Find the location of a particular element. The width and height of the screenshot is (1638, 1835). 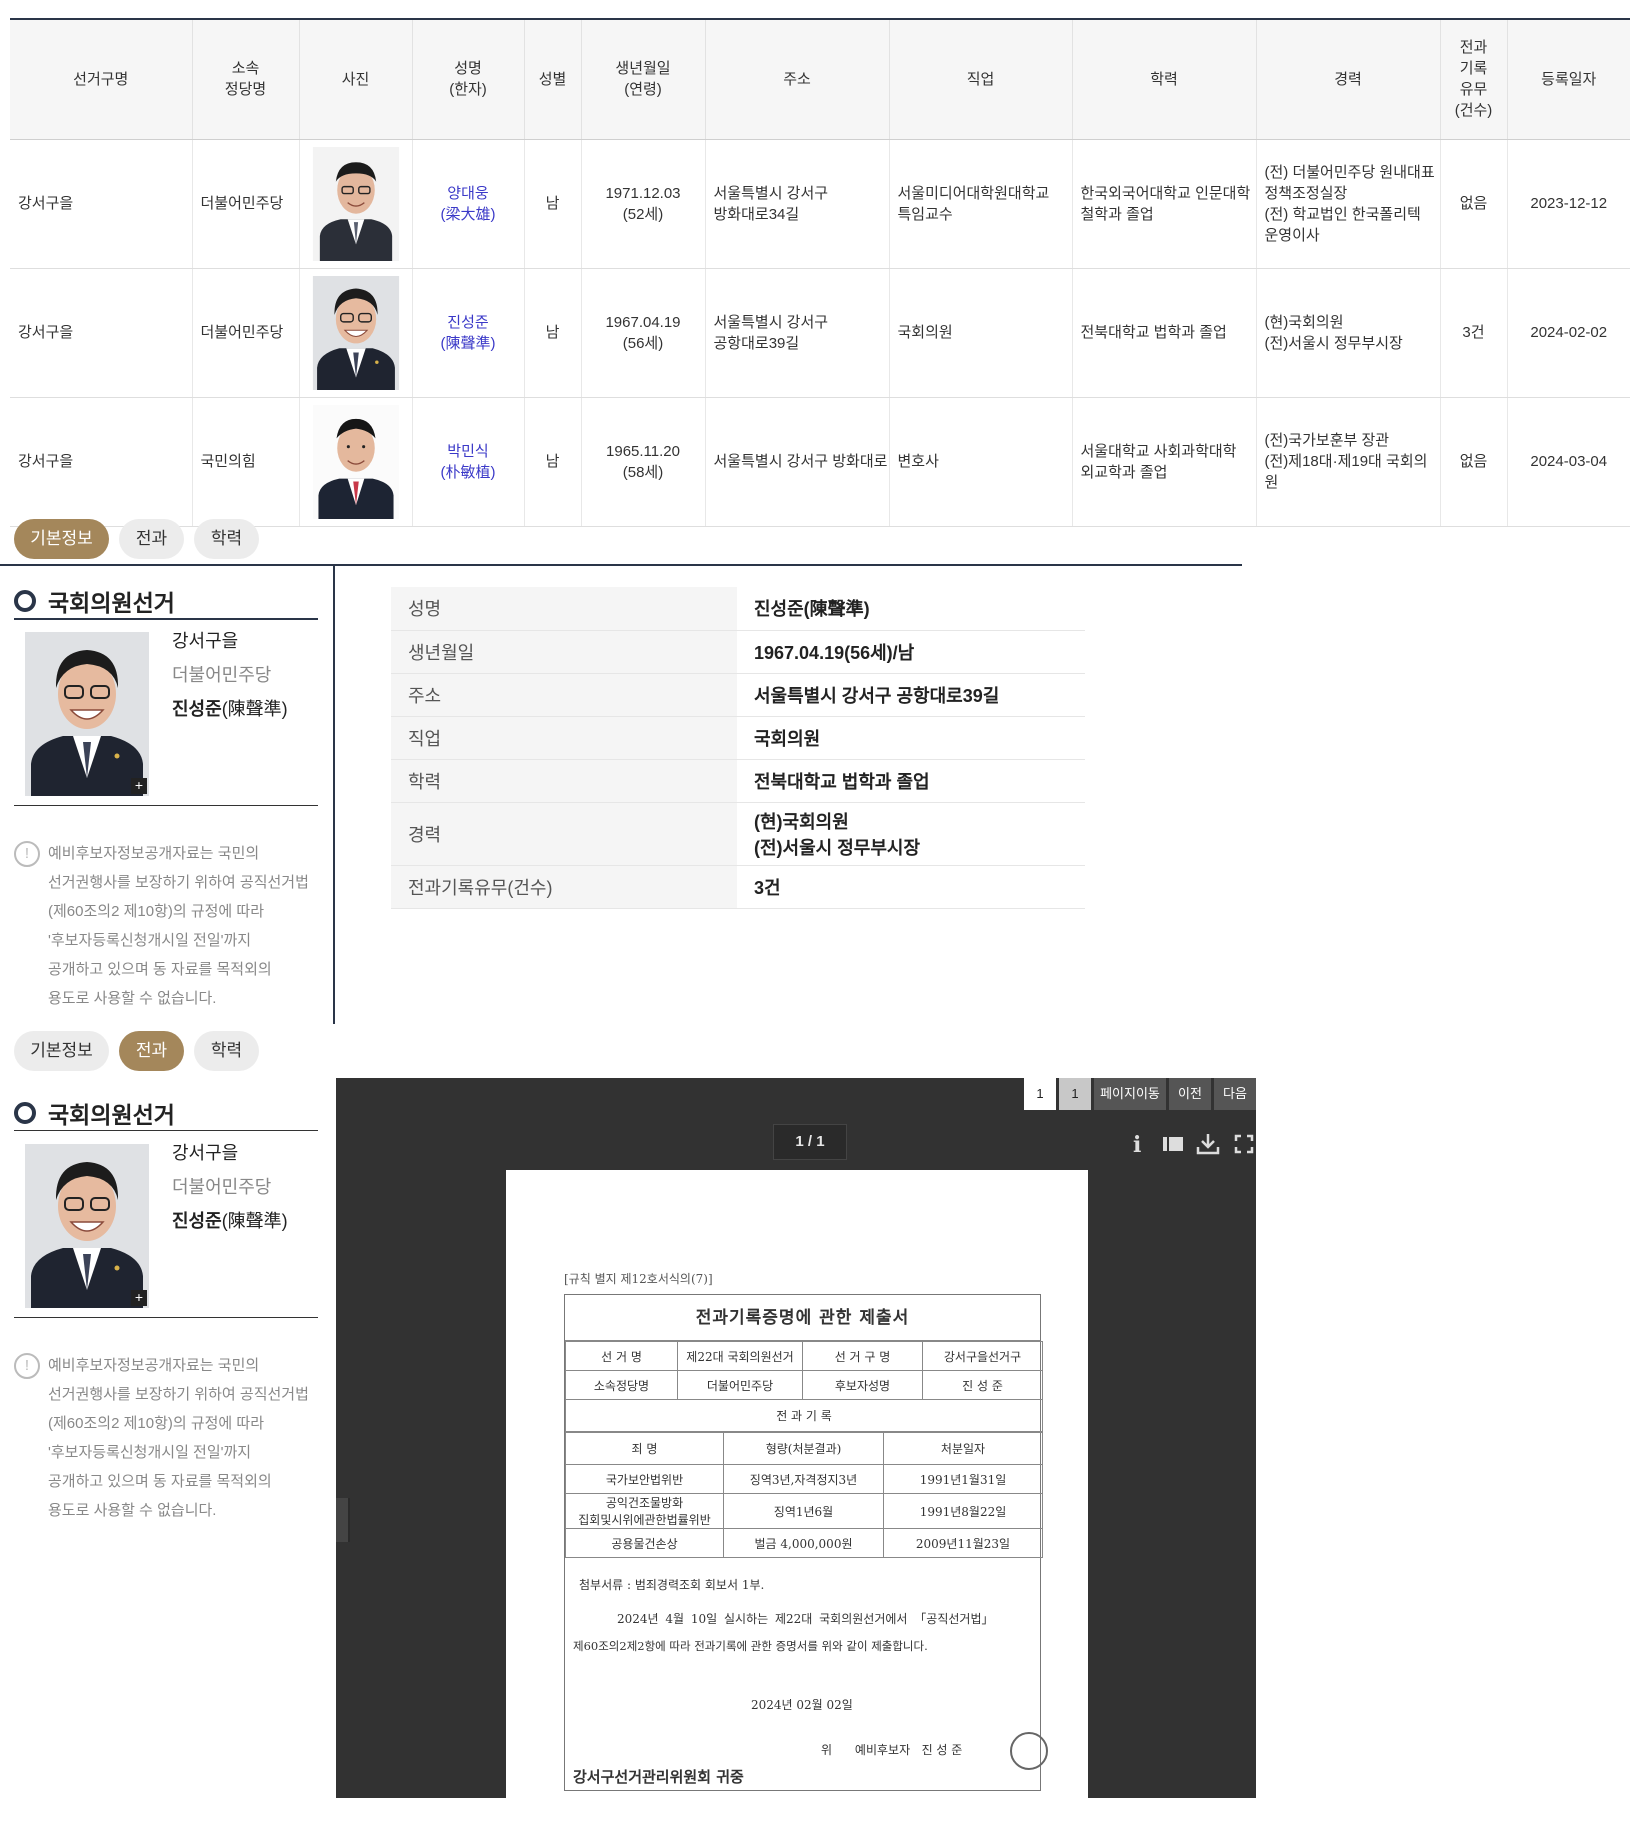

cell-education: 전북대학교 법학과 졸업 is located at coordinates (1164, 333).